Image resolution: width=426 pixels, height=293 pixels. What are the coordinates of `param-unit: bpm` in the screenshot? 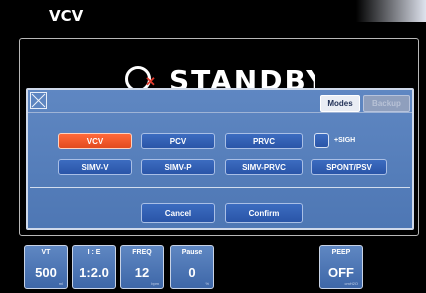 It's located at (155, 283).